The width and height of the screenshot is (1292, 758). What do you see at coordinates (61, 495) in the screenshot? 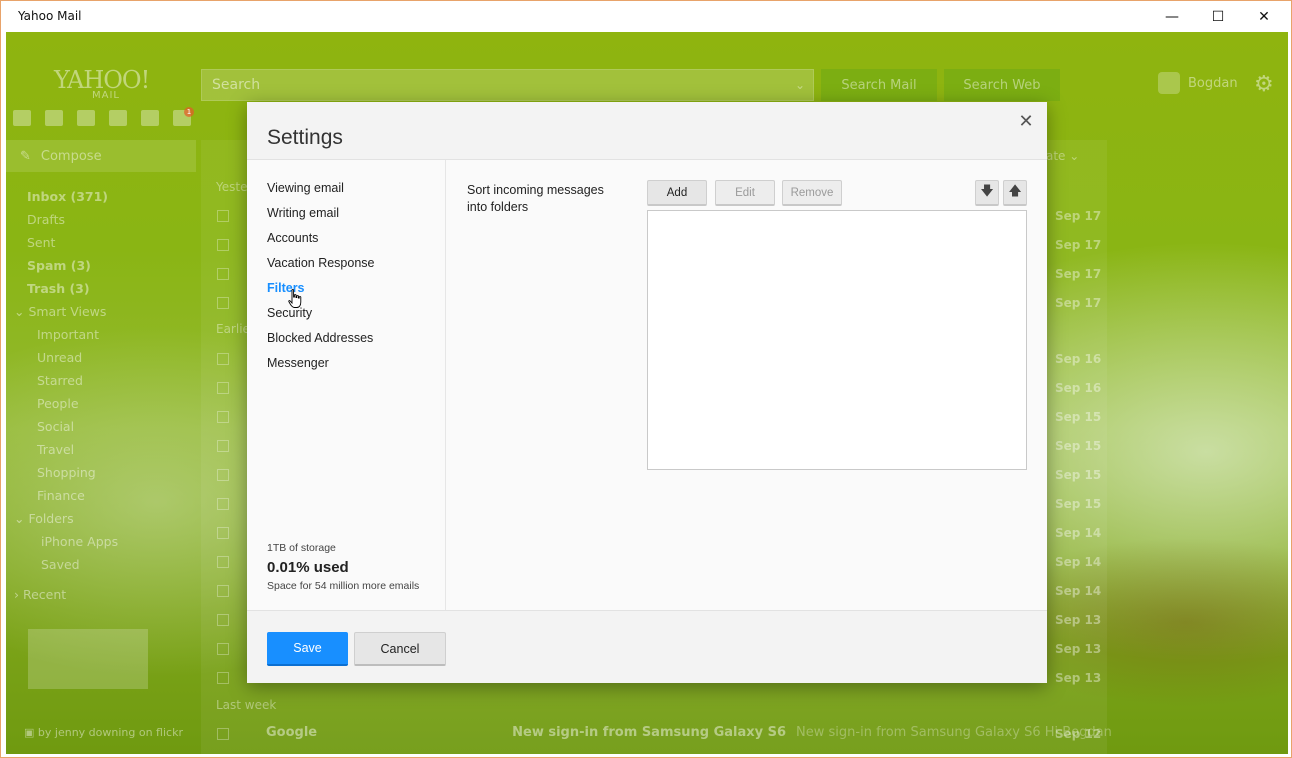
I see `sidebar-folder-item: Finance` at bounding box center [61, 495].